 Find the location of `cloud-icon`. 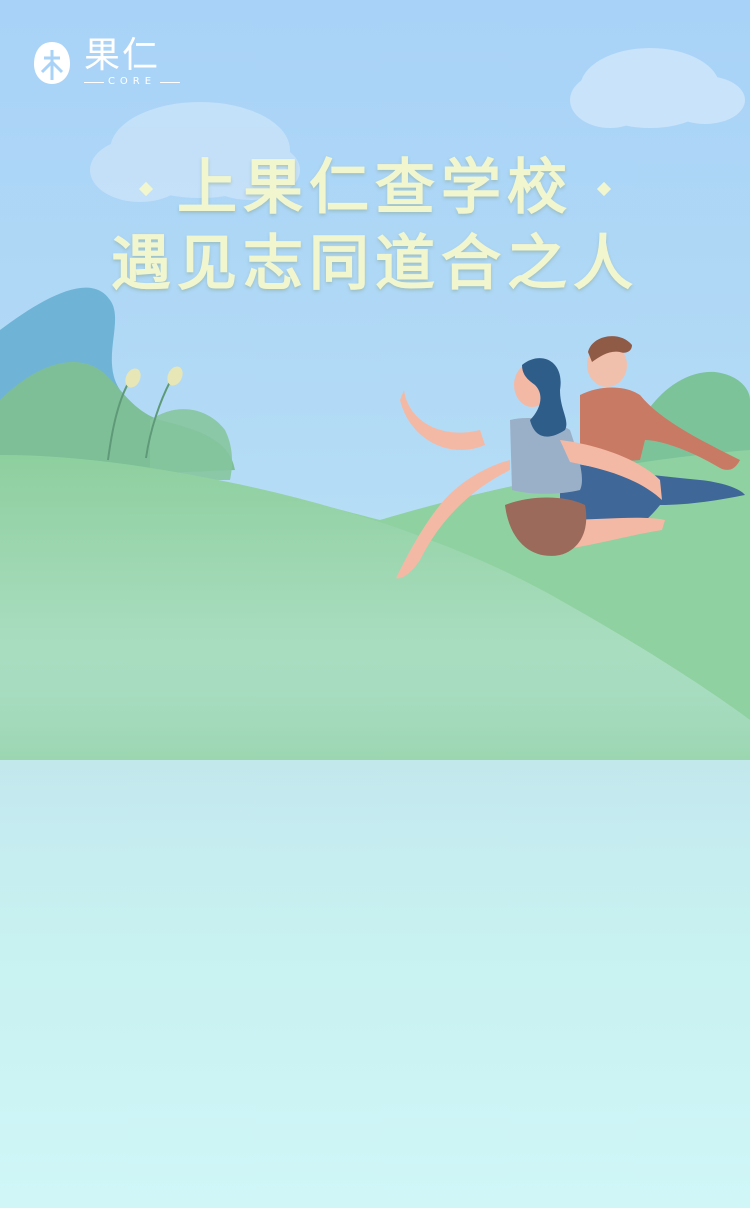

cloud-icon is located at coordinates (657, 88).